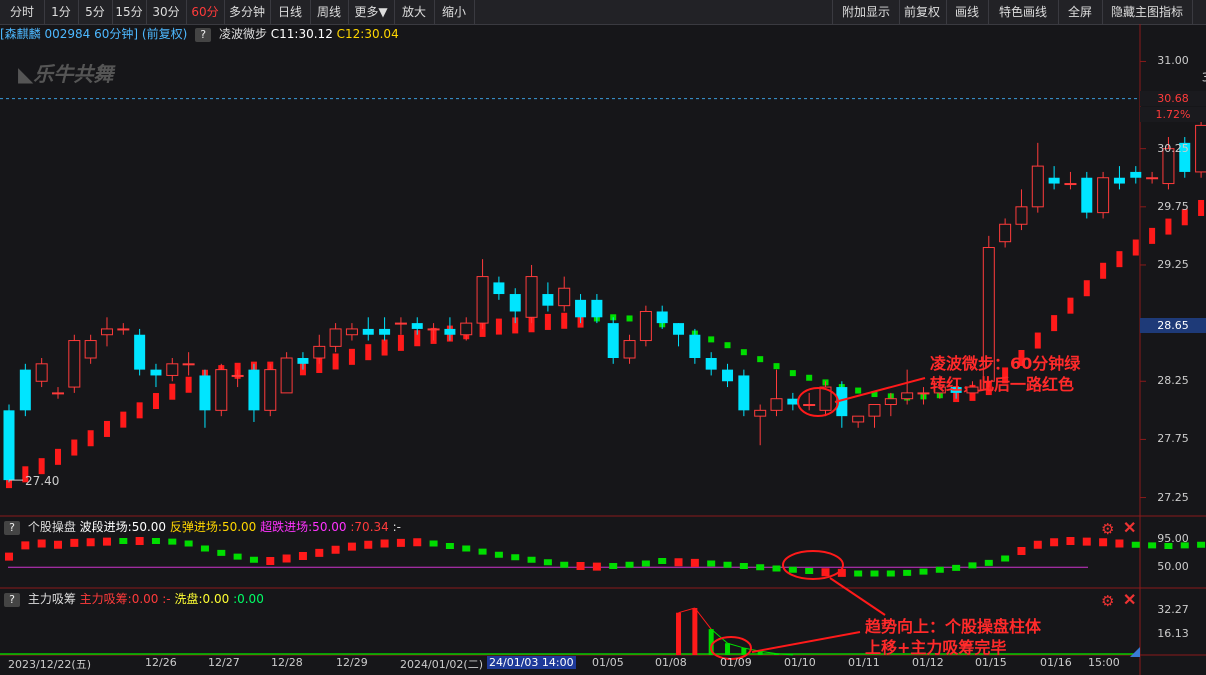 The height and width of the screenshot is (675, 1206). What do you see at coordinates (247, 12) in the screenshot?
I see `toolbar-btn-6: 多分钟` at bounding box center [247, 12].